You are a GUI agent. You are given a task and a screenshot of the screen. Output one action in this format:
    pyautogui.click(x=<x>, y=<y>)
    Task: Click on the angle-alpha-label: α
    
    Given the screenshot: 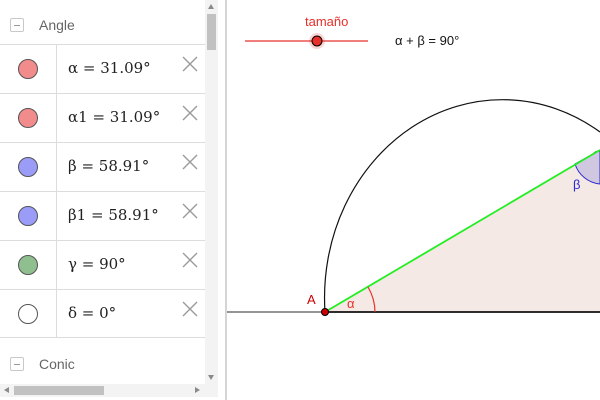 What is the action you would take?
    pyautogui.click(x=351, y=303)
    